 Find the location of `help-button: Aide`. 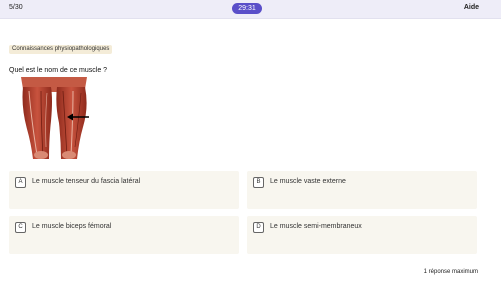

help-button: Aide is located at coordinates (471, 7).